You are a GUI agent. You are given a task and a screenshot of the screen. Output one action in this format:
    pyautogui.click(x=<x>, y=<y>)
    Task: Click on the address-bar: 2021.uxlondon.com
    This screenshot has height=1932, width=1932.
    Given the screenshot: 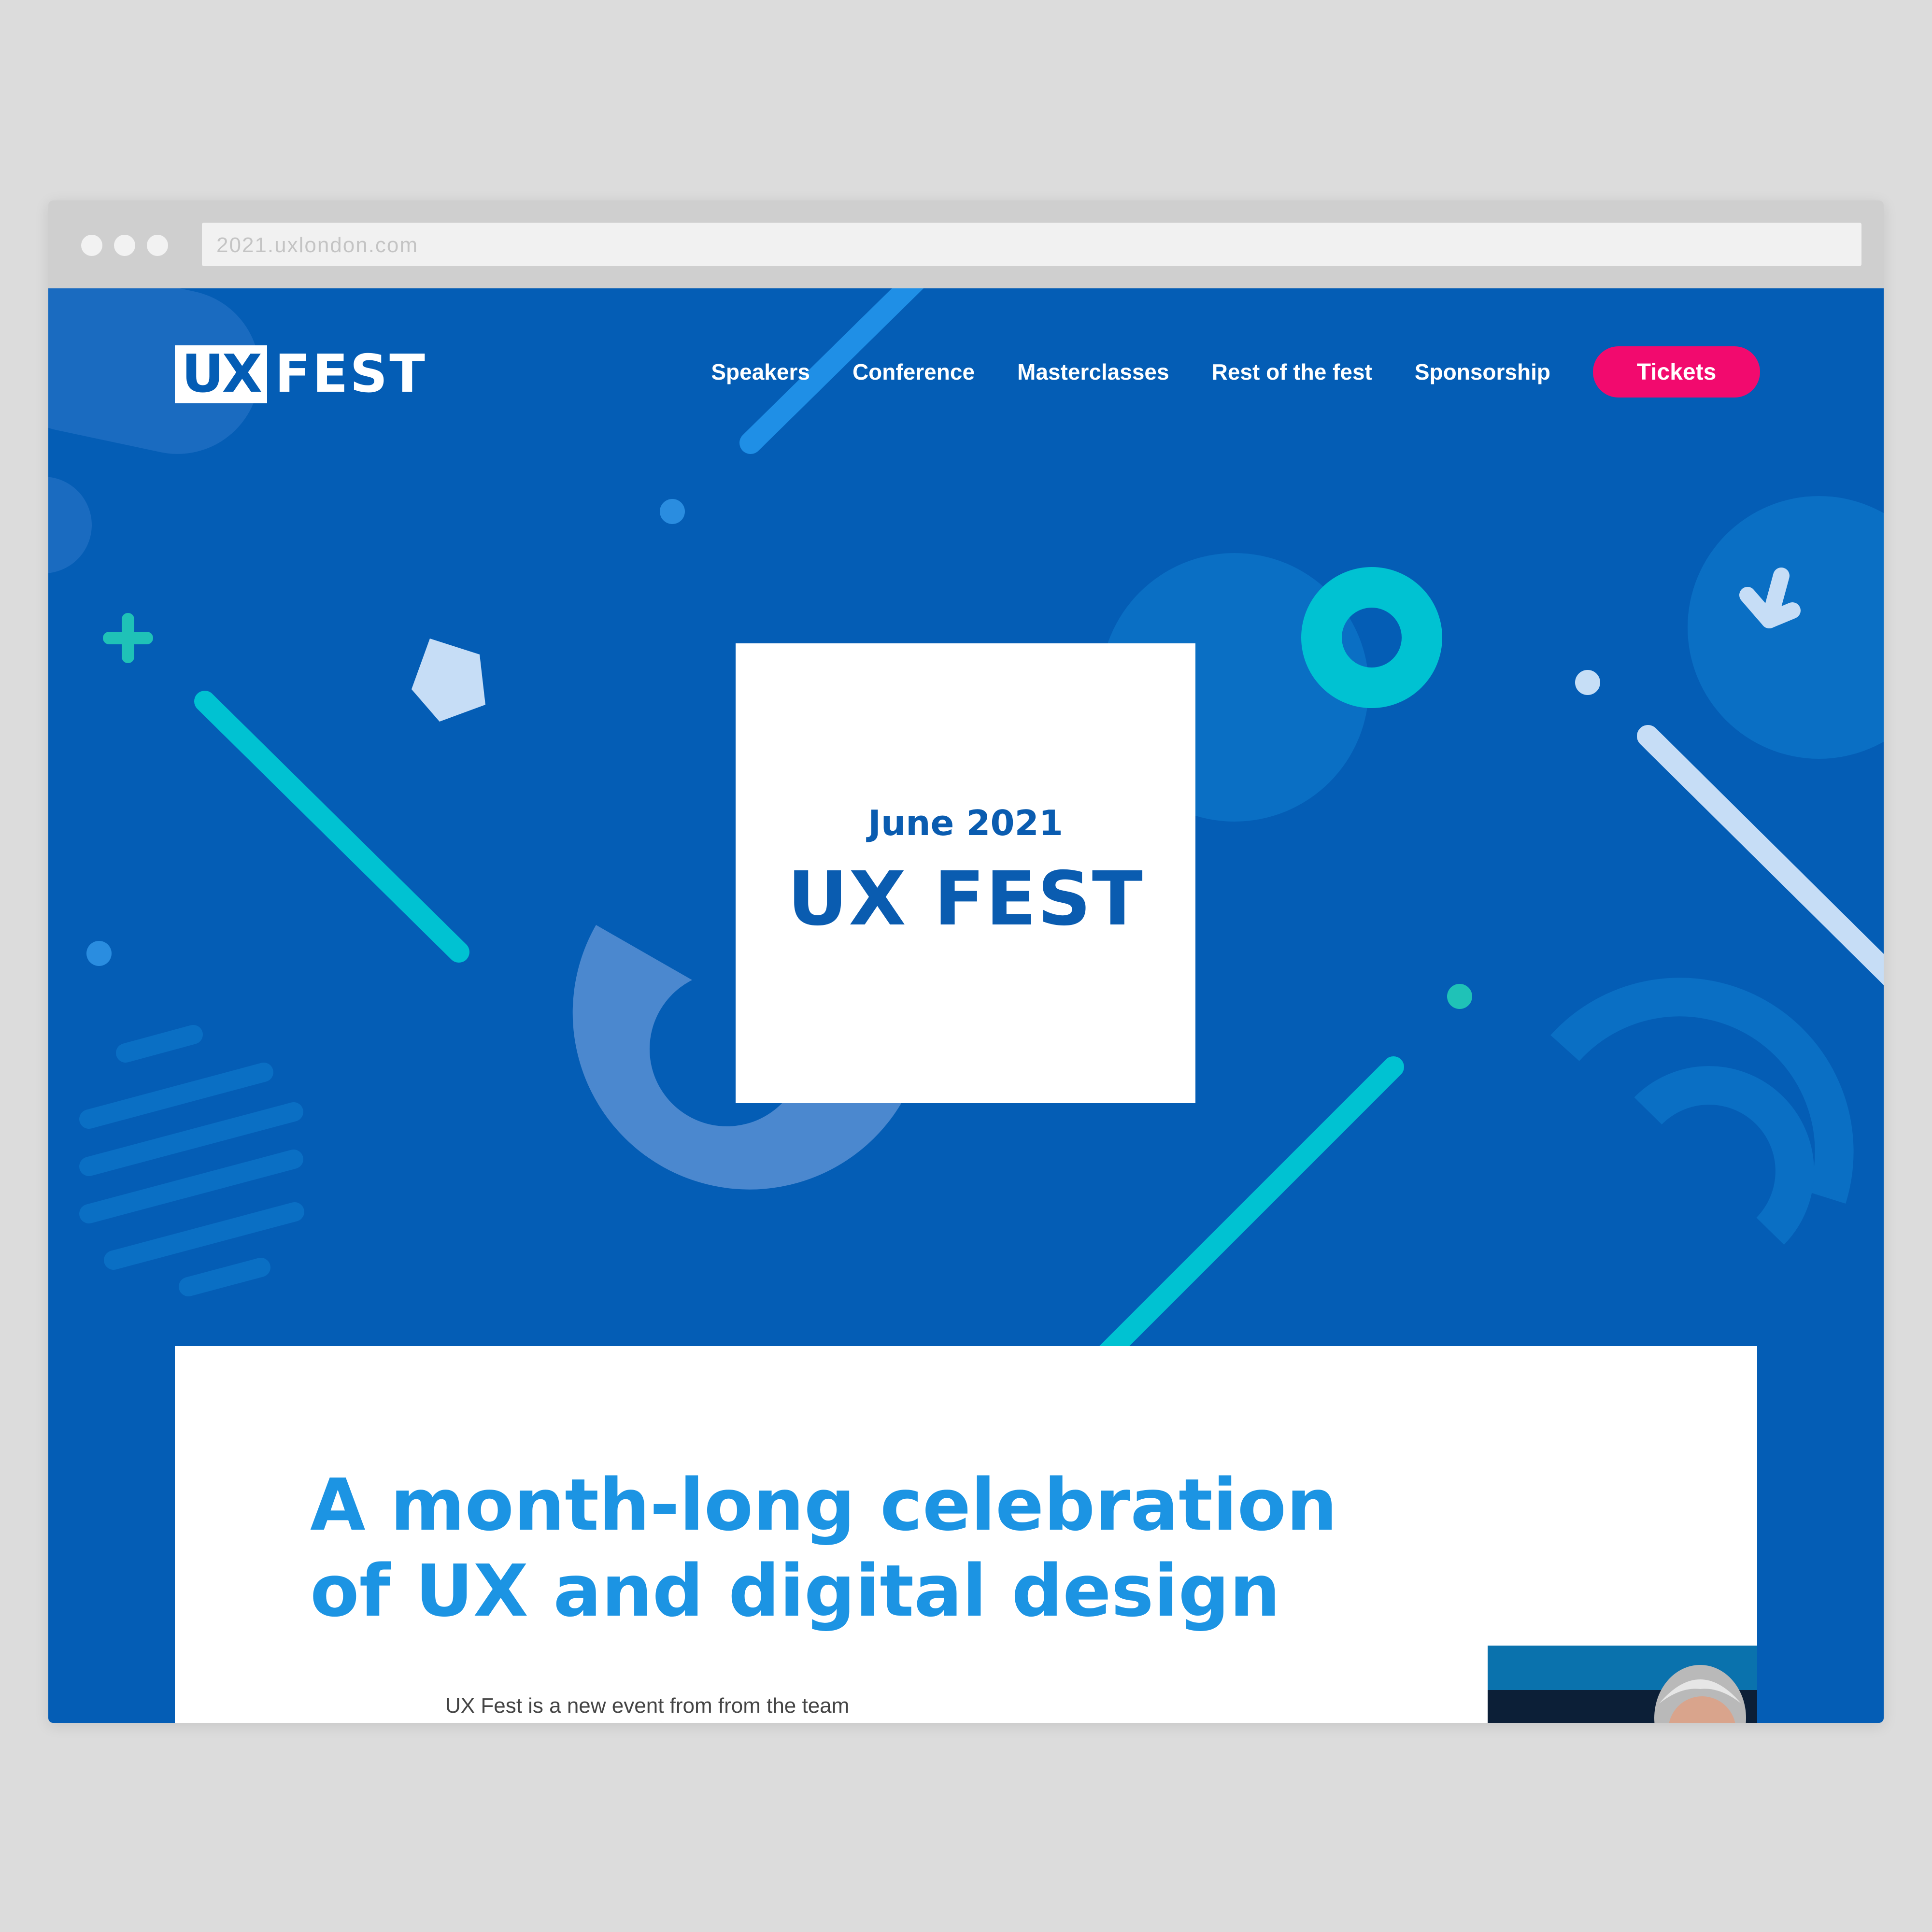 What is the action you would take?
    pyautogui.click(x=1031, y=244)
    